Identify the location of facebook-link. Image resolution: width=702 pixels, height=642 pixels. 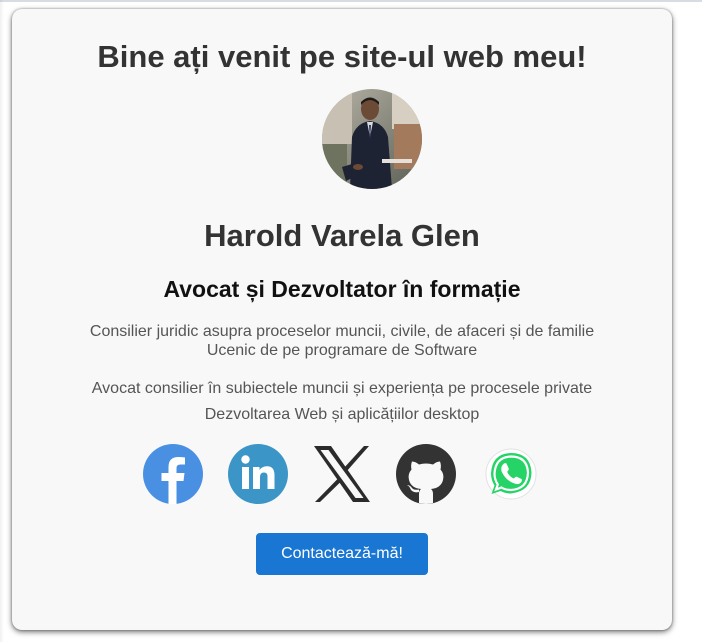
(173, 474).